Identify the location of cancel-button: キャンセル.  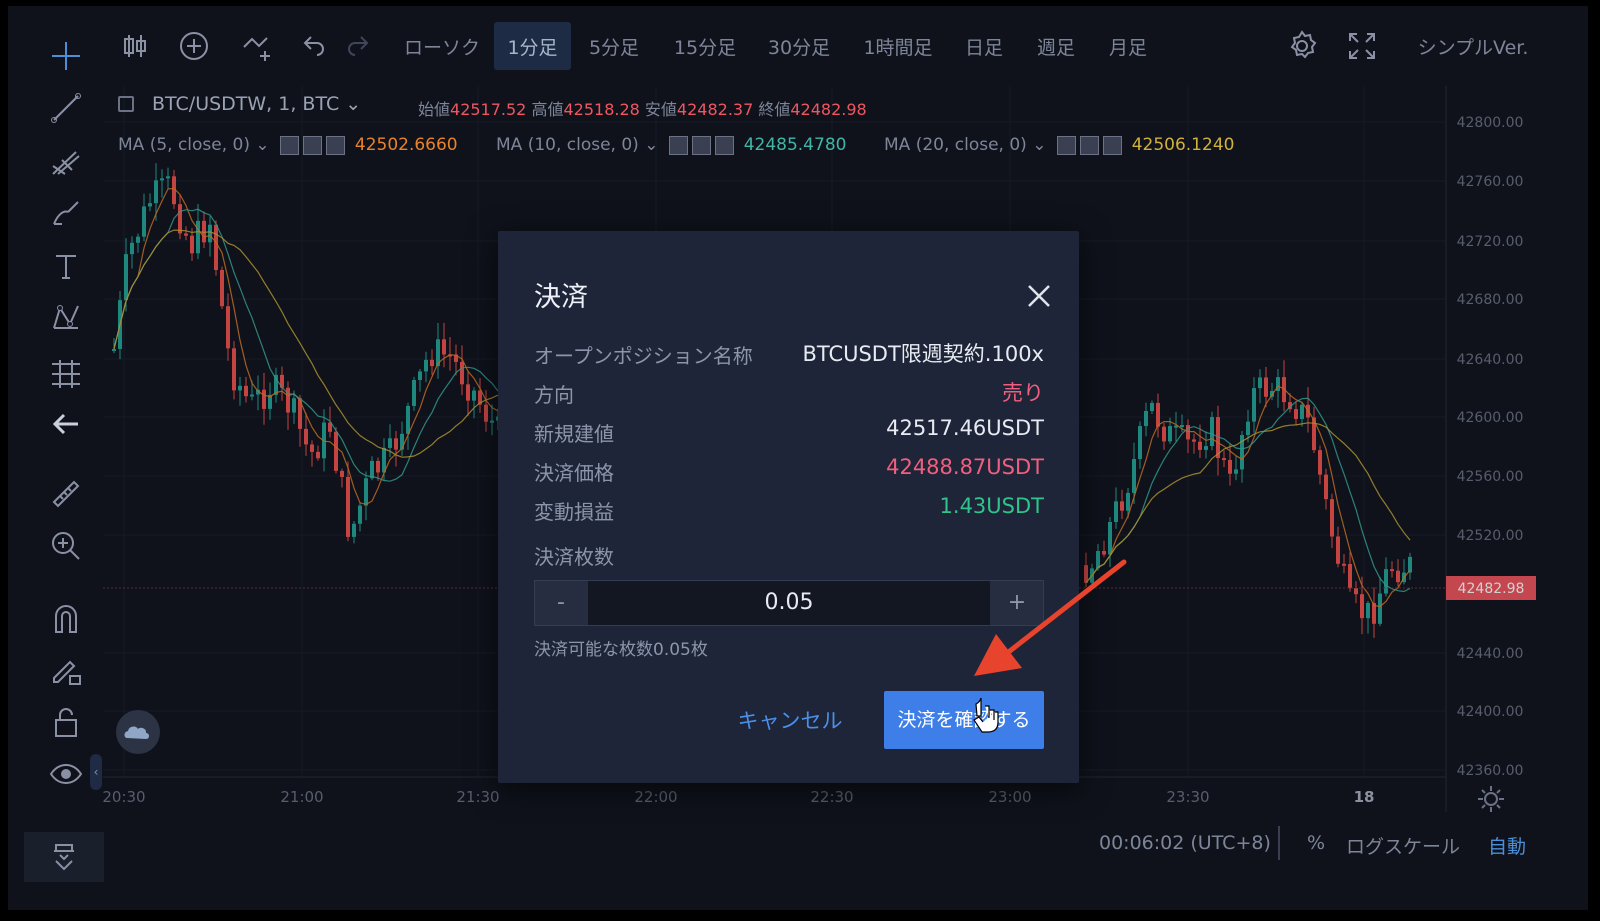
(790, 720).